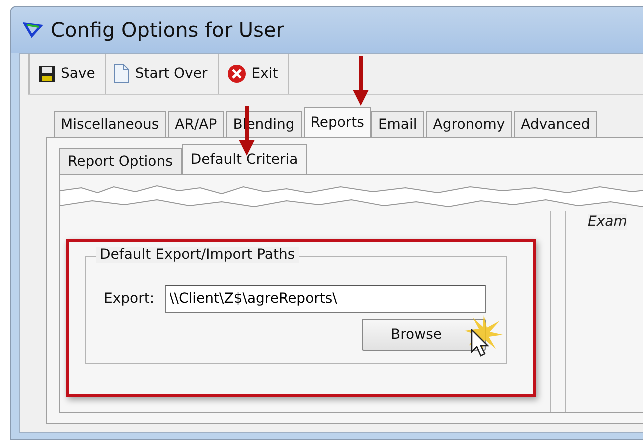  What do you see at coordinates (556, 124) in the screenshot?
I see `tab: Advanced` at bounding box center [556, 124].